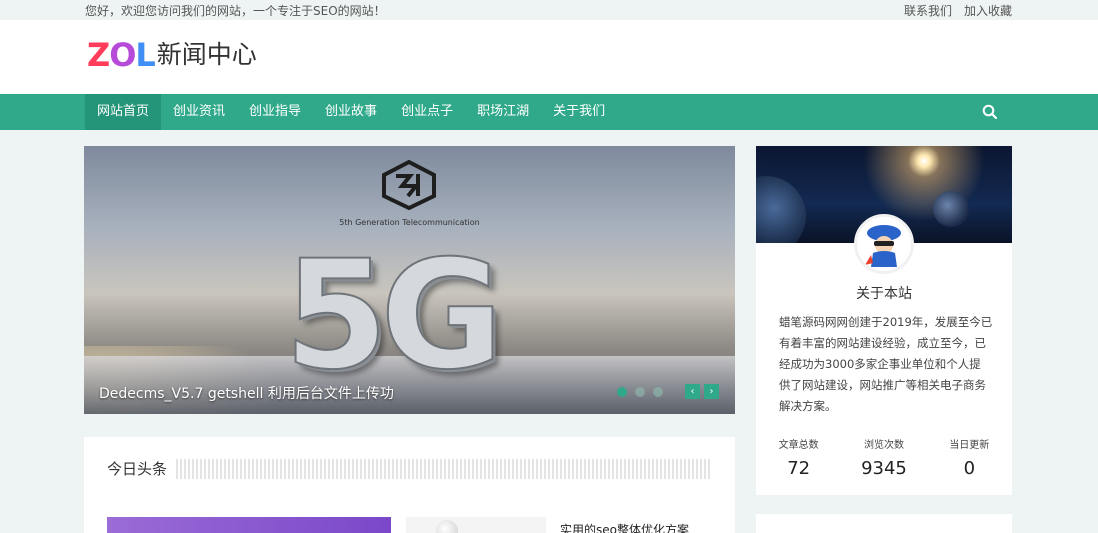  What do you see at coordinates (409, 222) in the screenshot?
I see `brand-text: 5th Generation Telecommunication` at bounding box center [409, 222].